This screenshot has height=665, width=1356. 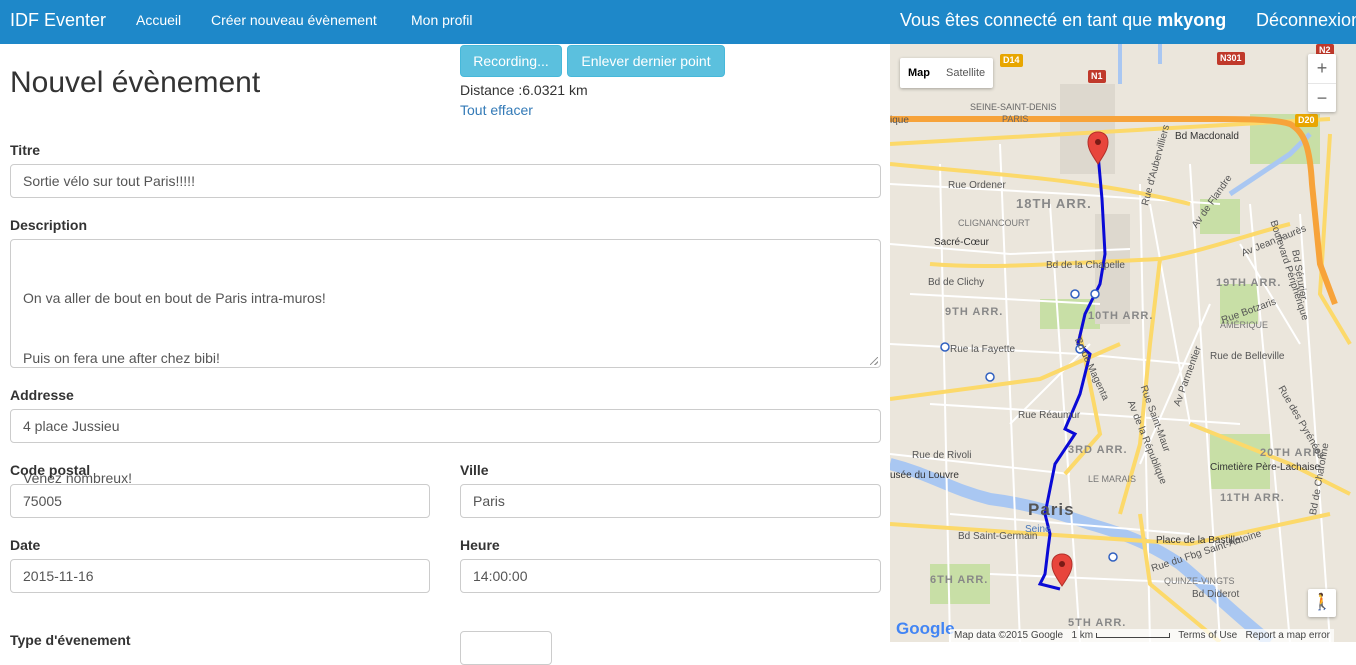 What do you see at coordinates (441, 20) in the screenshot?
I see `nav-mon-profil: Mon profil` at bounding box center [441, 20].